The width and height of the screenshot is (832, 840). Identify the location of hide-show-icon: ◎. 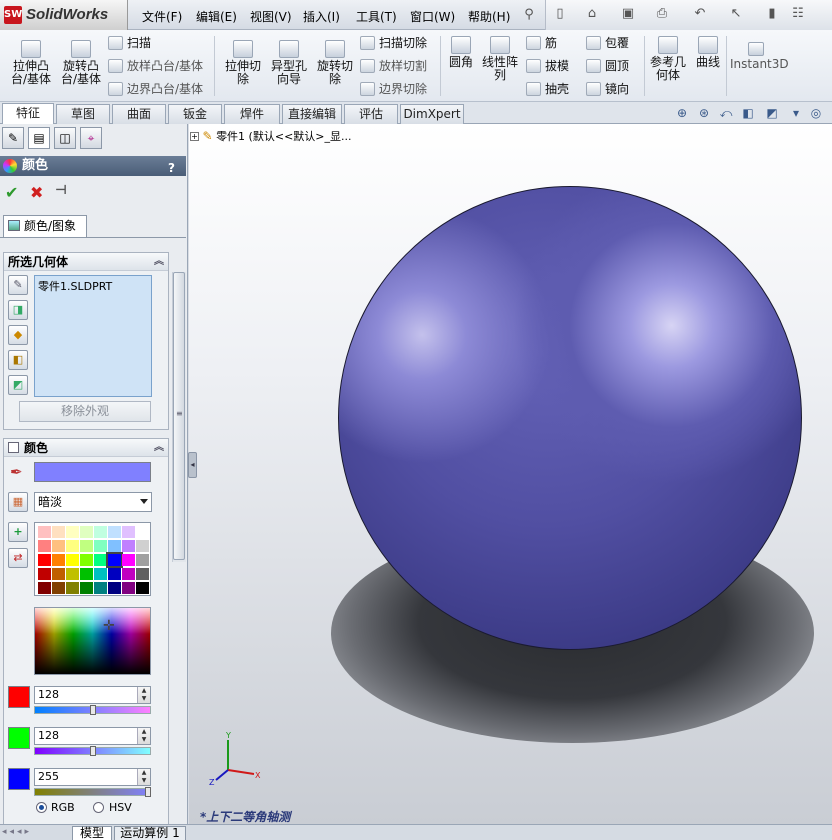
(816, 113).